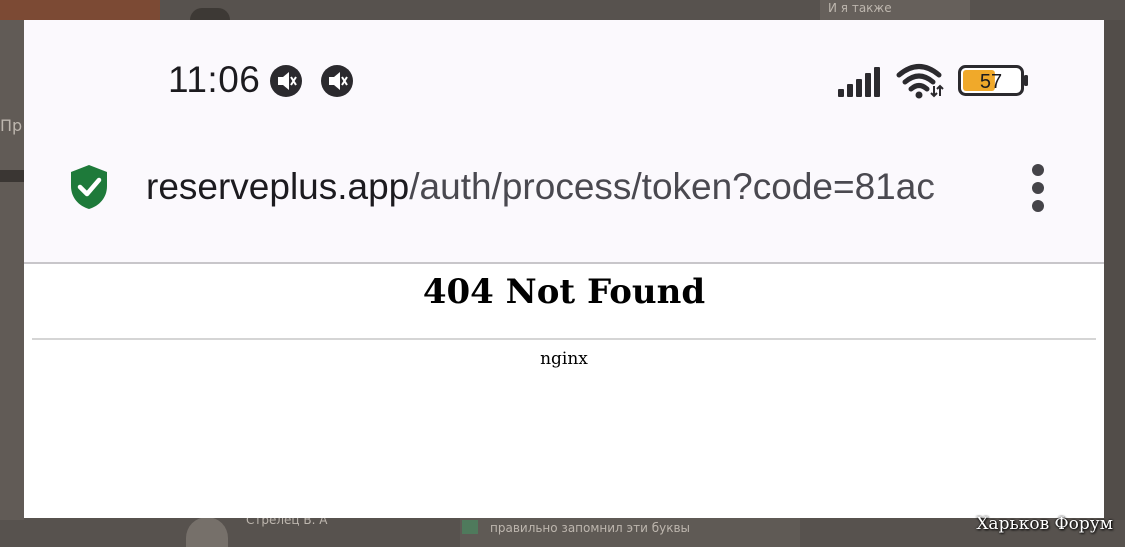 The width and height of the screenshot is (1125, 547). I want to click on battery-icon: 57, so click(993, 80).